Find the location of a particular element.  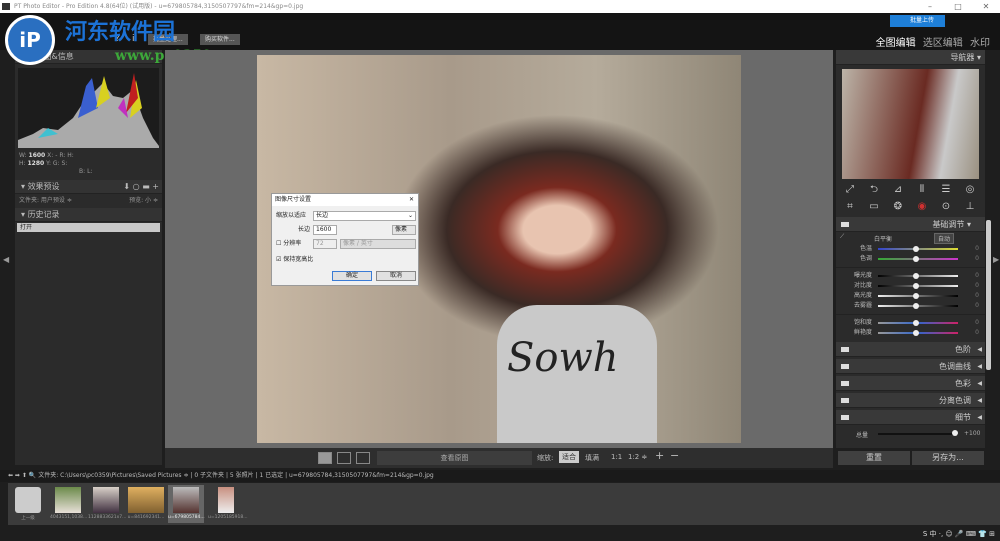

fit-select: 长边 ⌄ is located at coordinates (364, 216).